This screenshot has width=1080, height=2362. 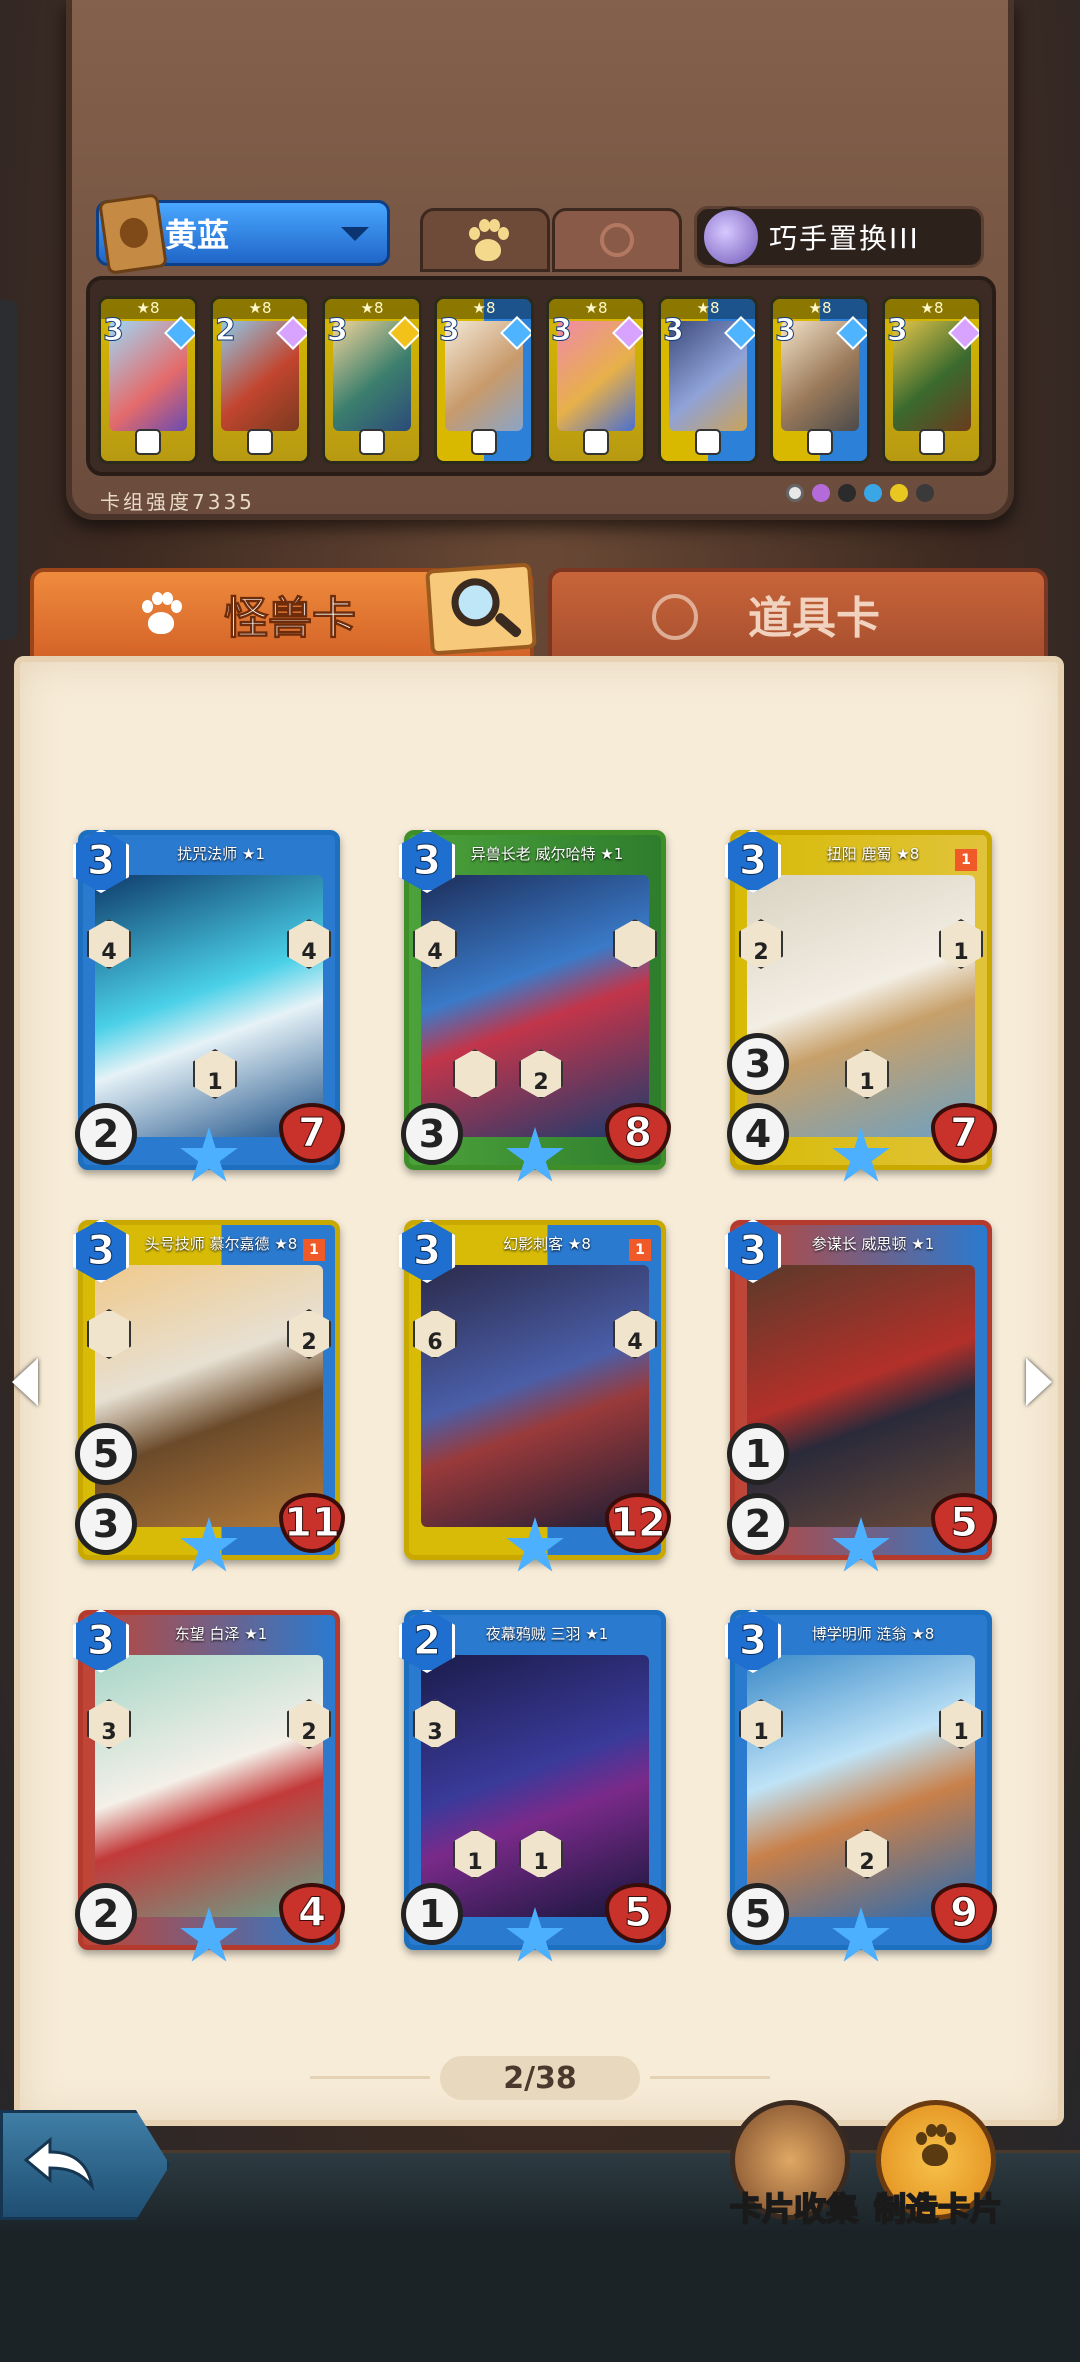 What do you see at coordinates (758, 1454) in the screenshot?
I see `card-dice-value-extra: 1` at bounding box center [758, 1454].